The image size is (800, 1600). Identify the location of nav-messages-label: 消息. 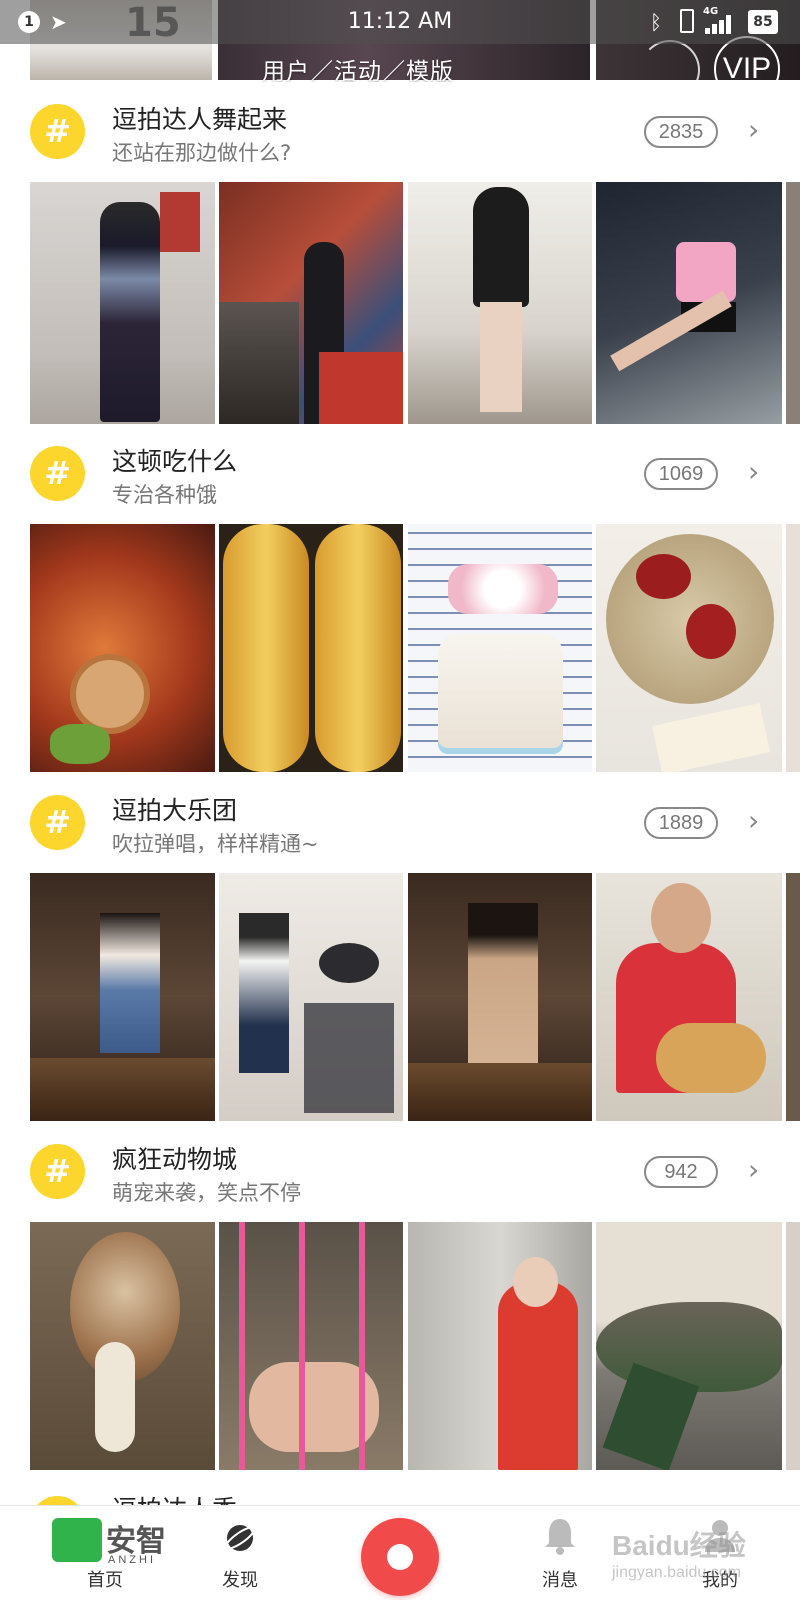
(560, 1580).